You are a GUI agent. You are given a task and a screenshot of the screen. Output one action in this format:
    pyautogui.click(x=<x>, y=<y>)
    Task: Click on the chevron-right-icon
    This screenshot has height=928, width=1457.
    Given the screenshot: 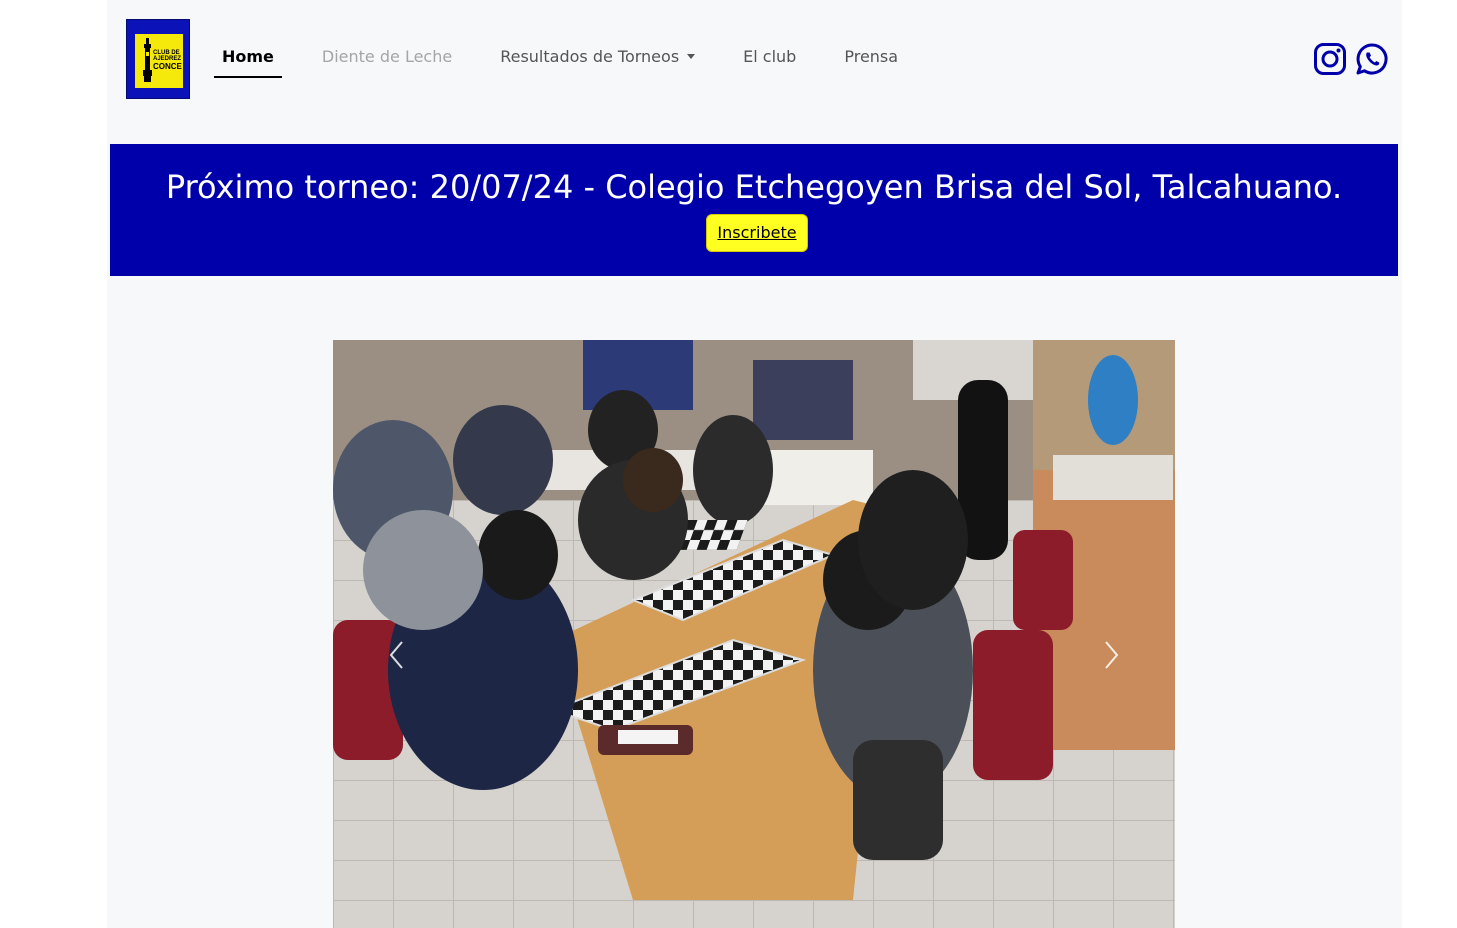 What is the action you would take?
    pyautogui.click(x=1112, y=655)
    